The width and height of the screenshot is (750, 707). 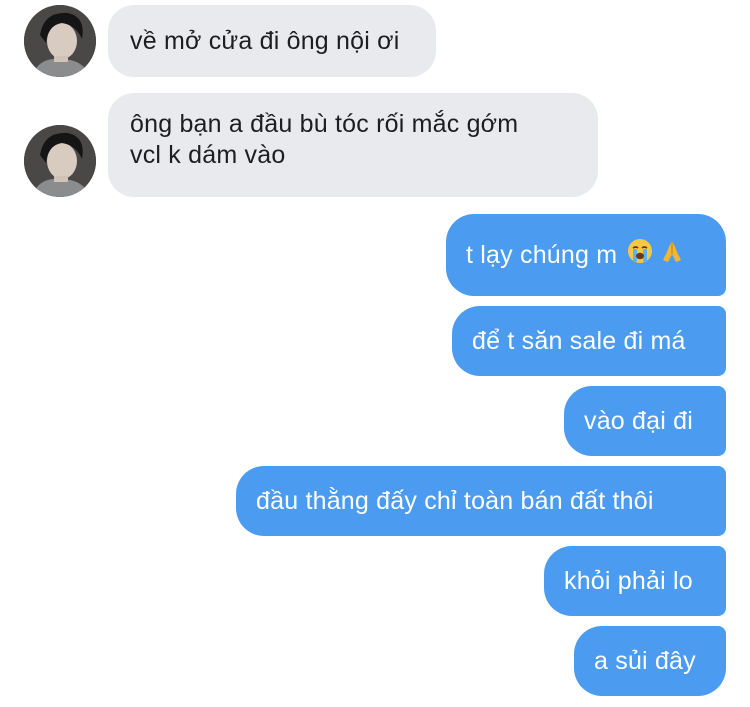 I want to click on message-text: vào đại đi, so click(x=639, y=420).